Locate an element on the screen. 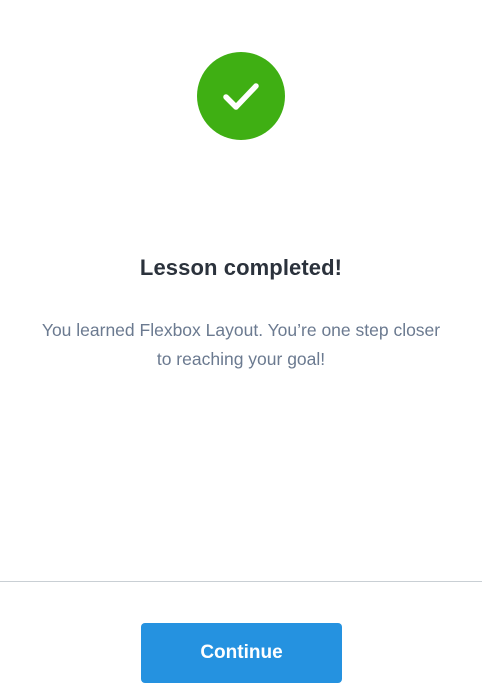  checkmark-icon is located at coordinates (241, 96).